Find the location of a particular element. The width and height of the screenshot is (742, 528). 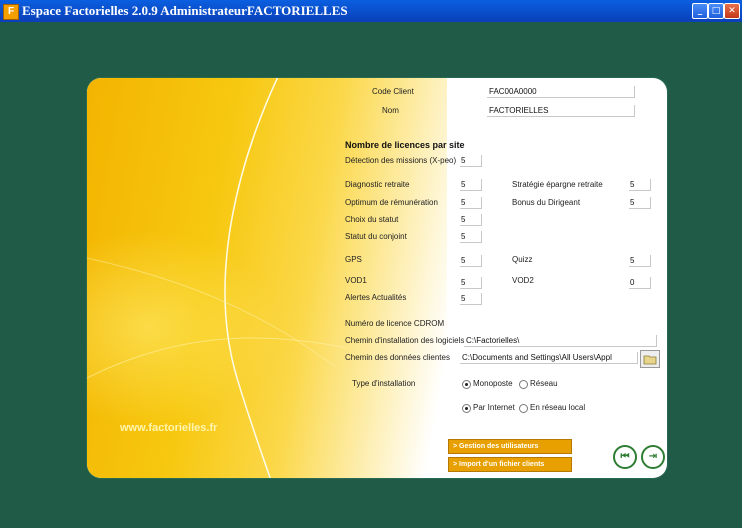

chemin-donnees-field: C:\Documents and Settings\All Users\Appl is located at coordinates (549, 358).